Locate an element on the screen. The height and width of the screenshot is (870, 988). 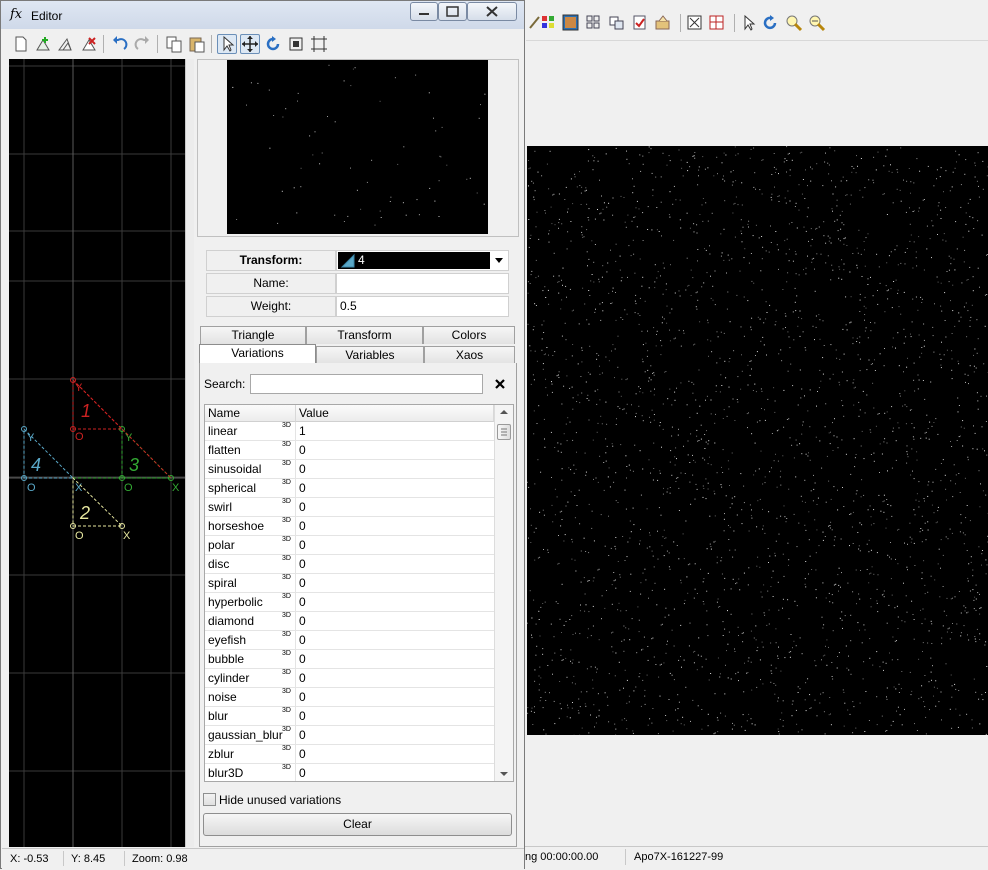
duplicate-transform-icon is located at coordinates (65, 44).